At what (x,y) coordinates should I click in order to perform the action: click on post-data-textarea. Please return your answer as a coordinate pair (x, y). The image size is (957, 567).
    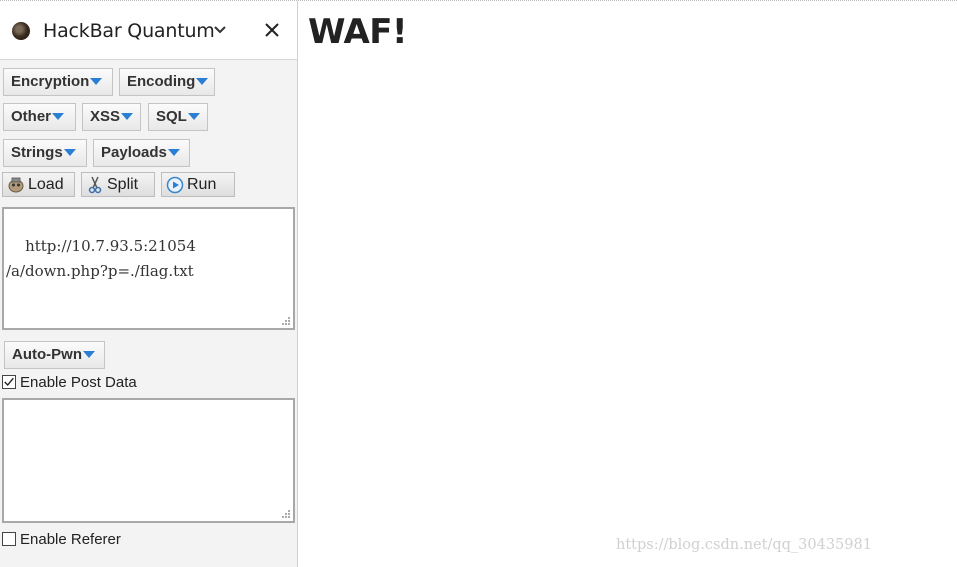
    Looking at the image, I should click on (148, 460).